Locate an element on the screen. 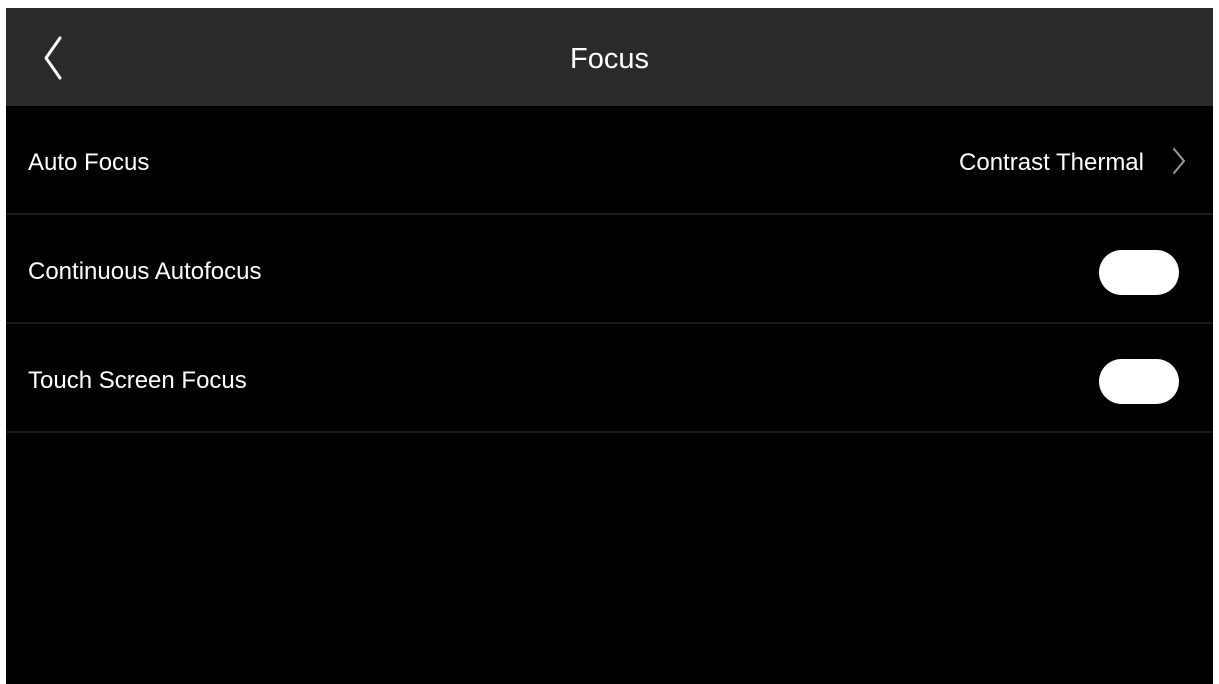 The width and height of the screenshot is (1219, 684). setting-label: Auto Focus is located at coordinates (89, 162).